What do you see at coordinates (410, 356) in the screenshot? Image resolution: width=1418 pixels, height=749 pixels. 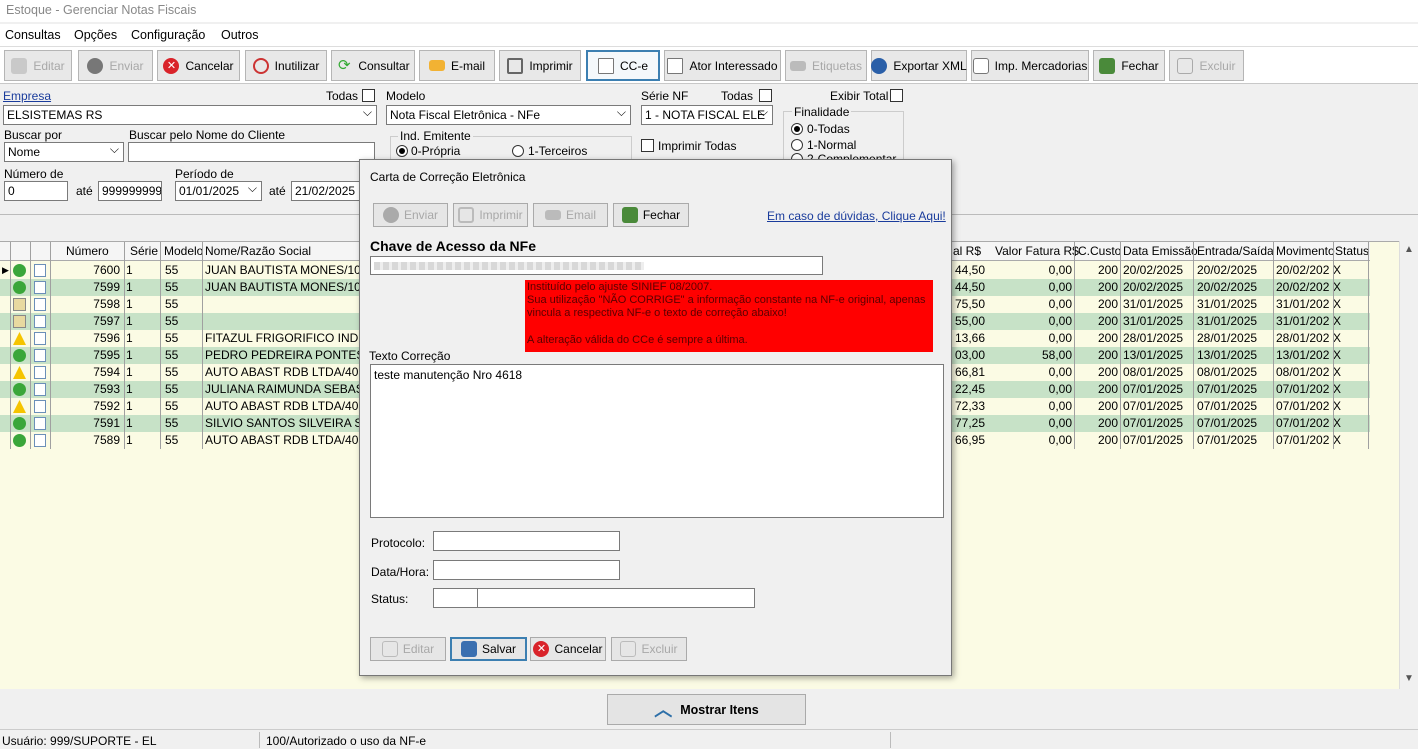 I see `texto-correcao-label: Texto Correção` at bounding box center [410, 356].